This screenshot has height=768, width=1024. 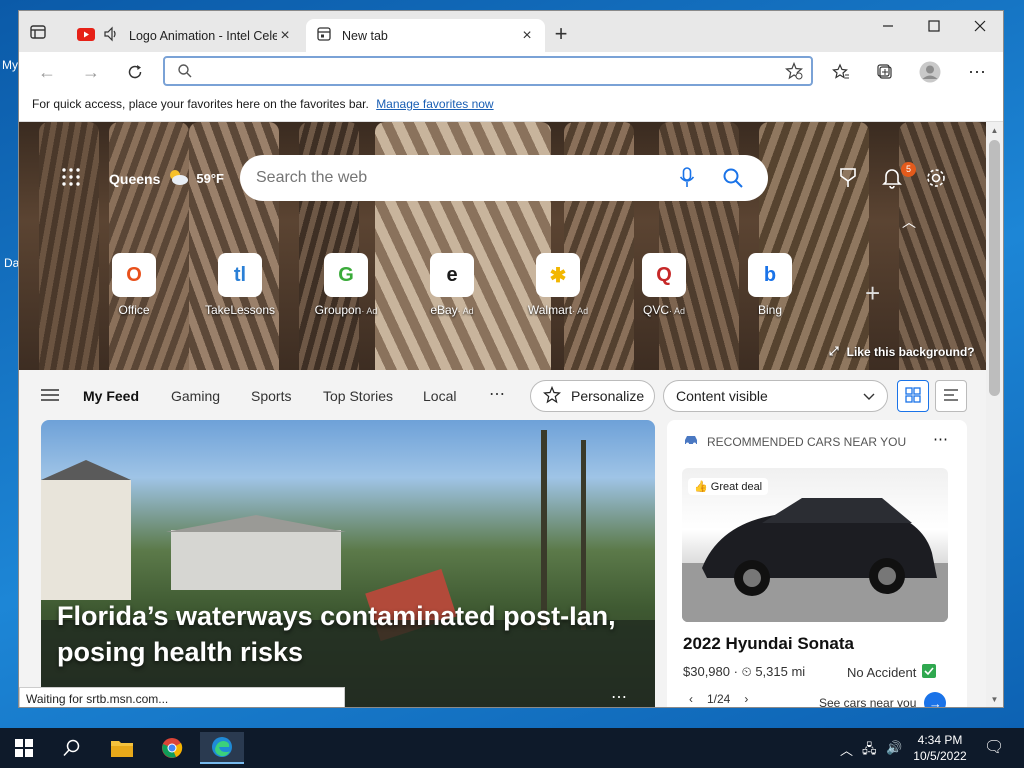 What do you see at coordinates (195, 396) in the screenshot?
I see `tab-gaming: Gaming` at bounding box center [195, 396].